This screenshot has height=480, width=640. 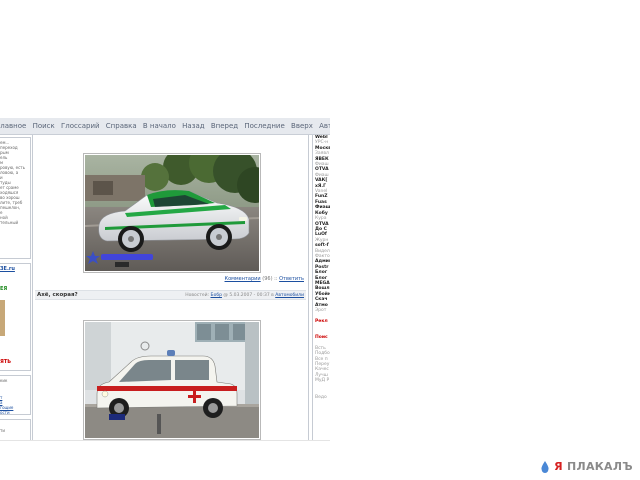 I want to click on sidebar-banner-link: ЗЕ.ru, so click(x=14, y=269).